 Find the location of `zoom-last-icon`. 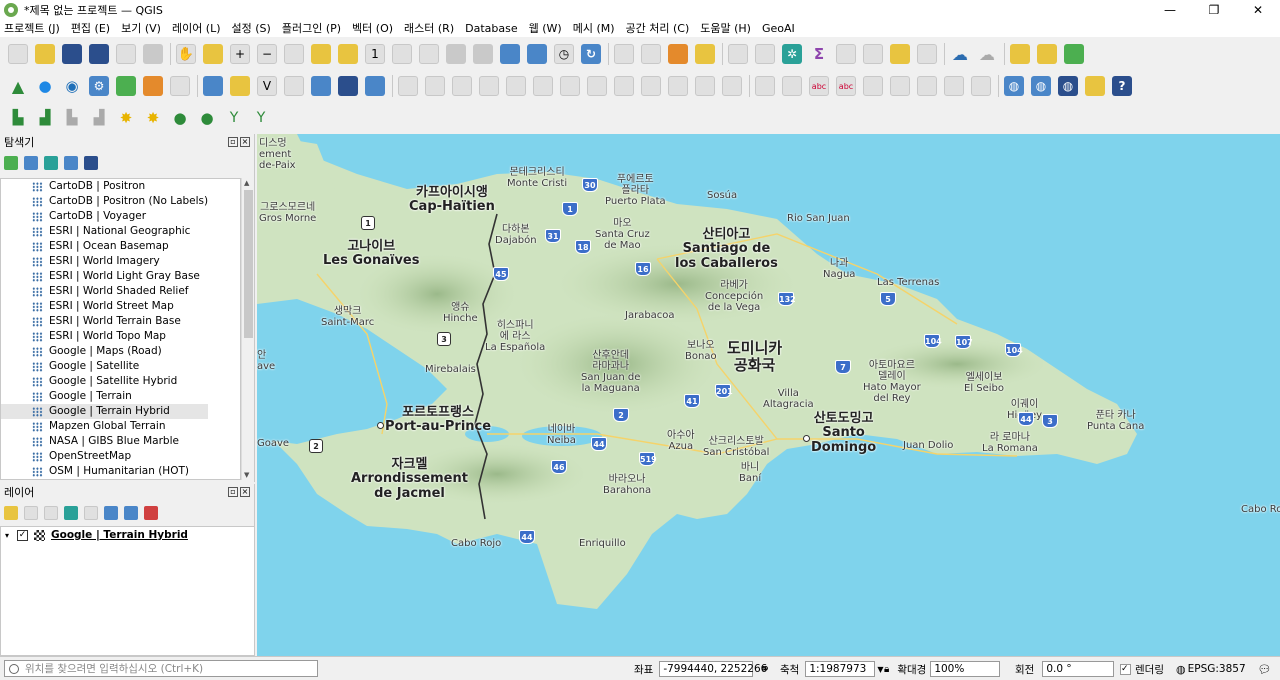

zoom-last-icon is located at coordinates (402, 54).